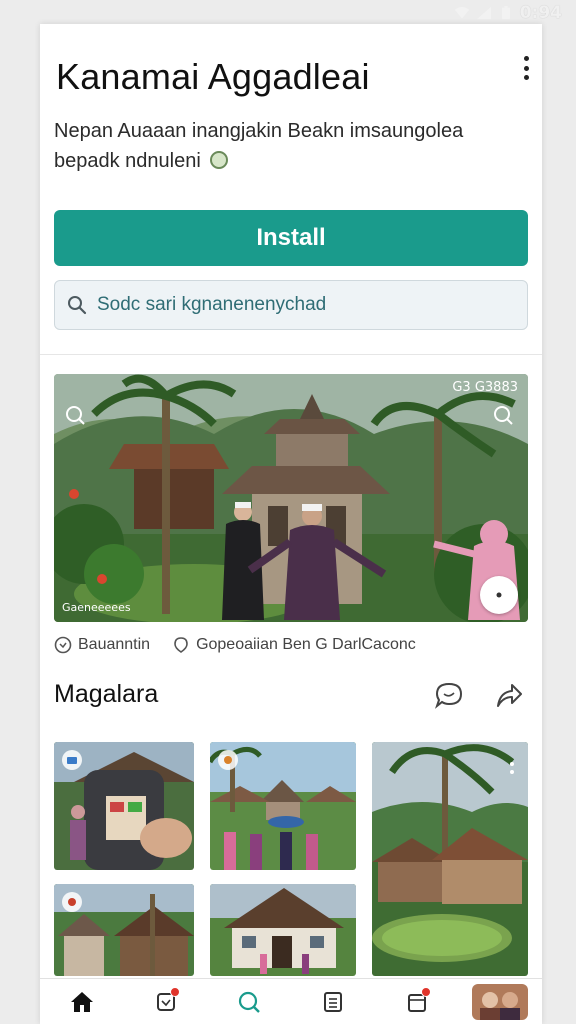  I want to click on comment-icon, so click(449, 695).